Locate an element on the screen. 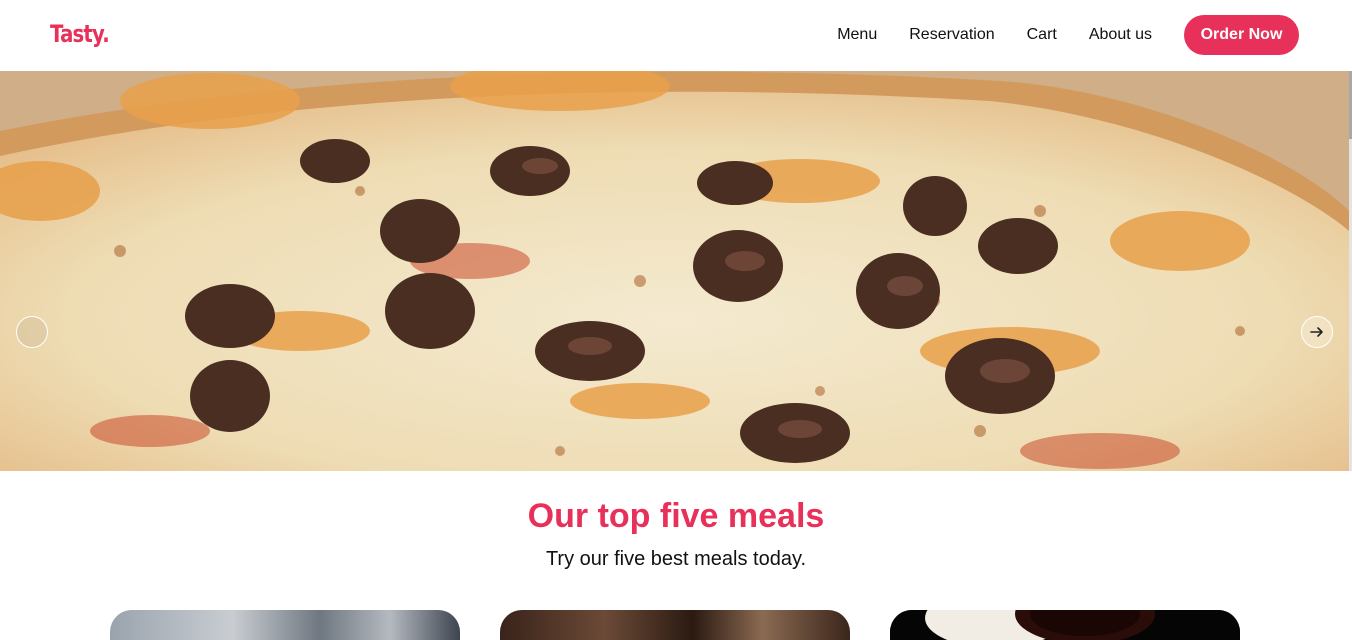  section-title: Our top five meals is located at coordinates (676, 516).